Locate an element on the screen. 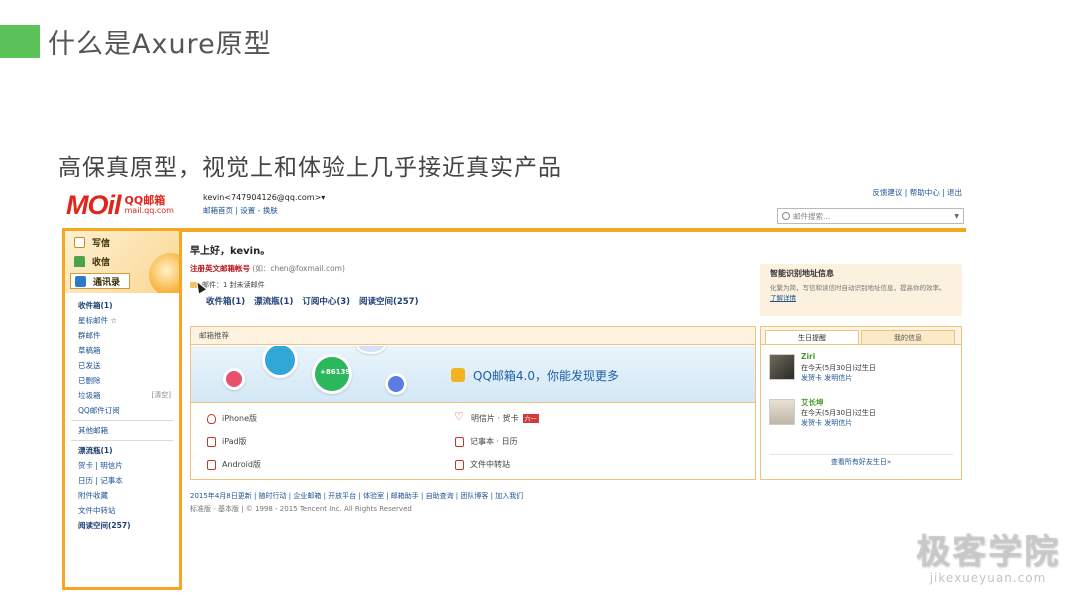 The width and height of the screenshot is (1080, 607). register-line: 注册英文邮箱帐号 (如：chen@foxmail.com) is located at coordinates (473, 268).